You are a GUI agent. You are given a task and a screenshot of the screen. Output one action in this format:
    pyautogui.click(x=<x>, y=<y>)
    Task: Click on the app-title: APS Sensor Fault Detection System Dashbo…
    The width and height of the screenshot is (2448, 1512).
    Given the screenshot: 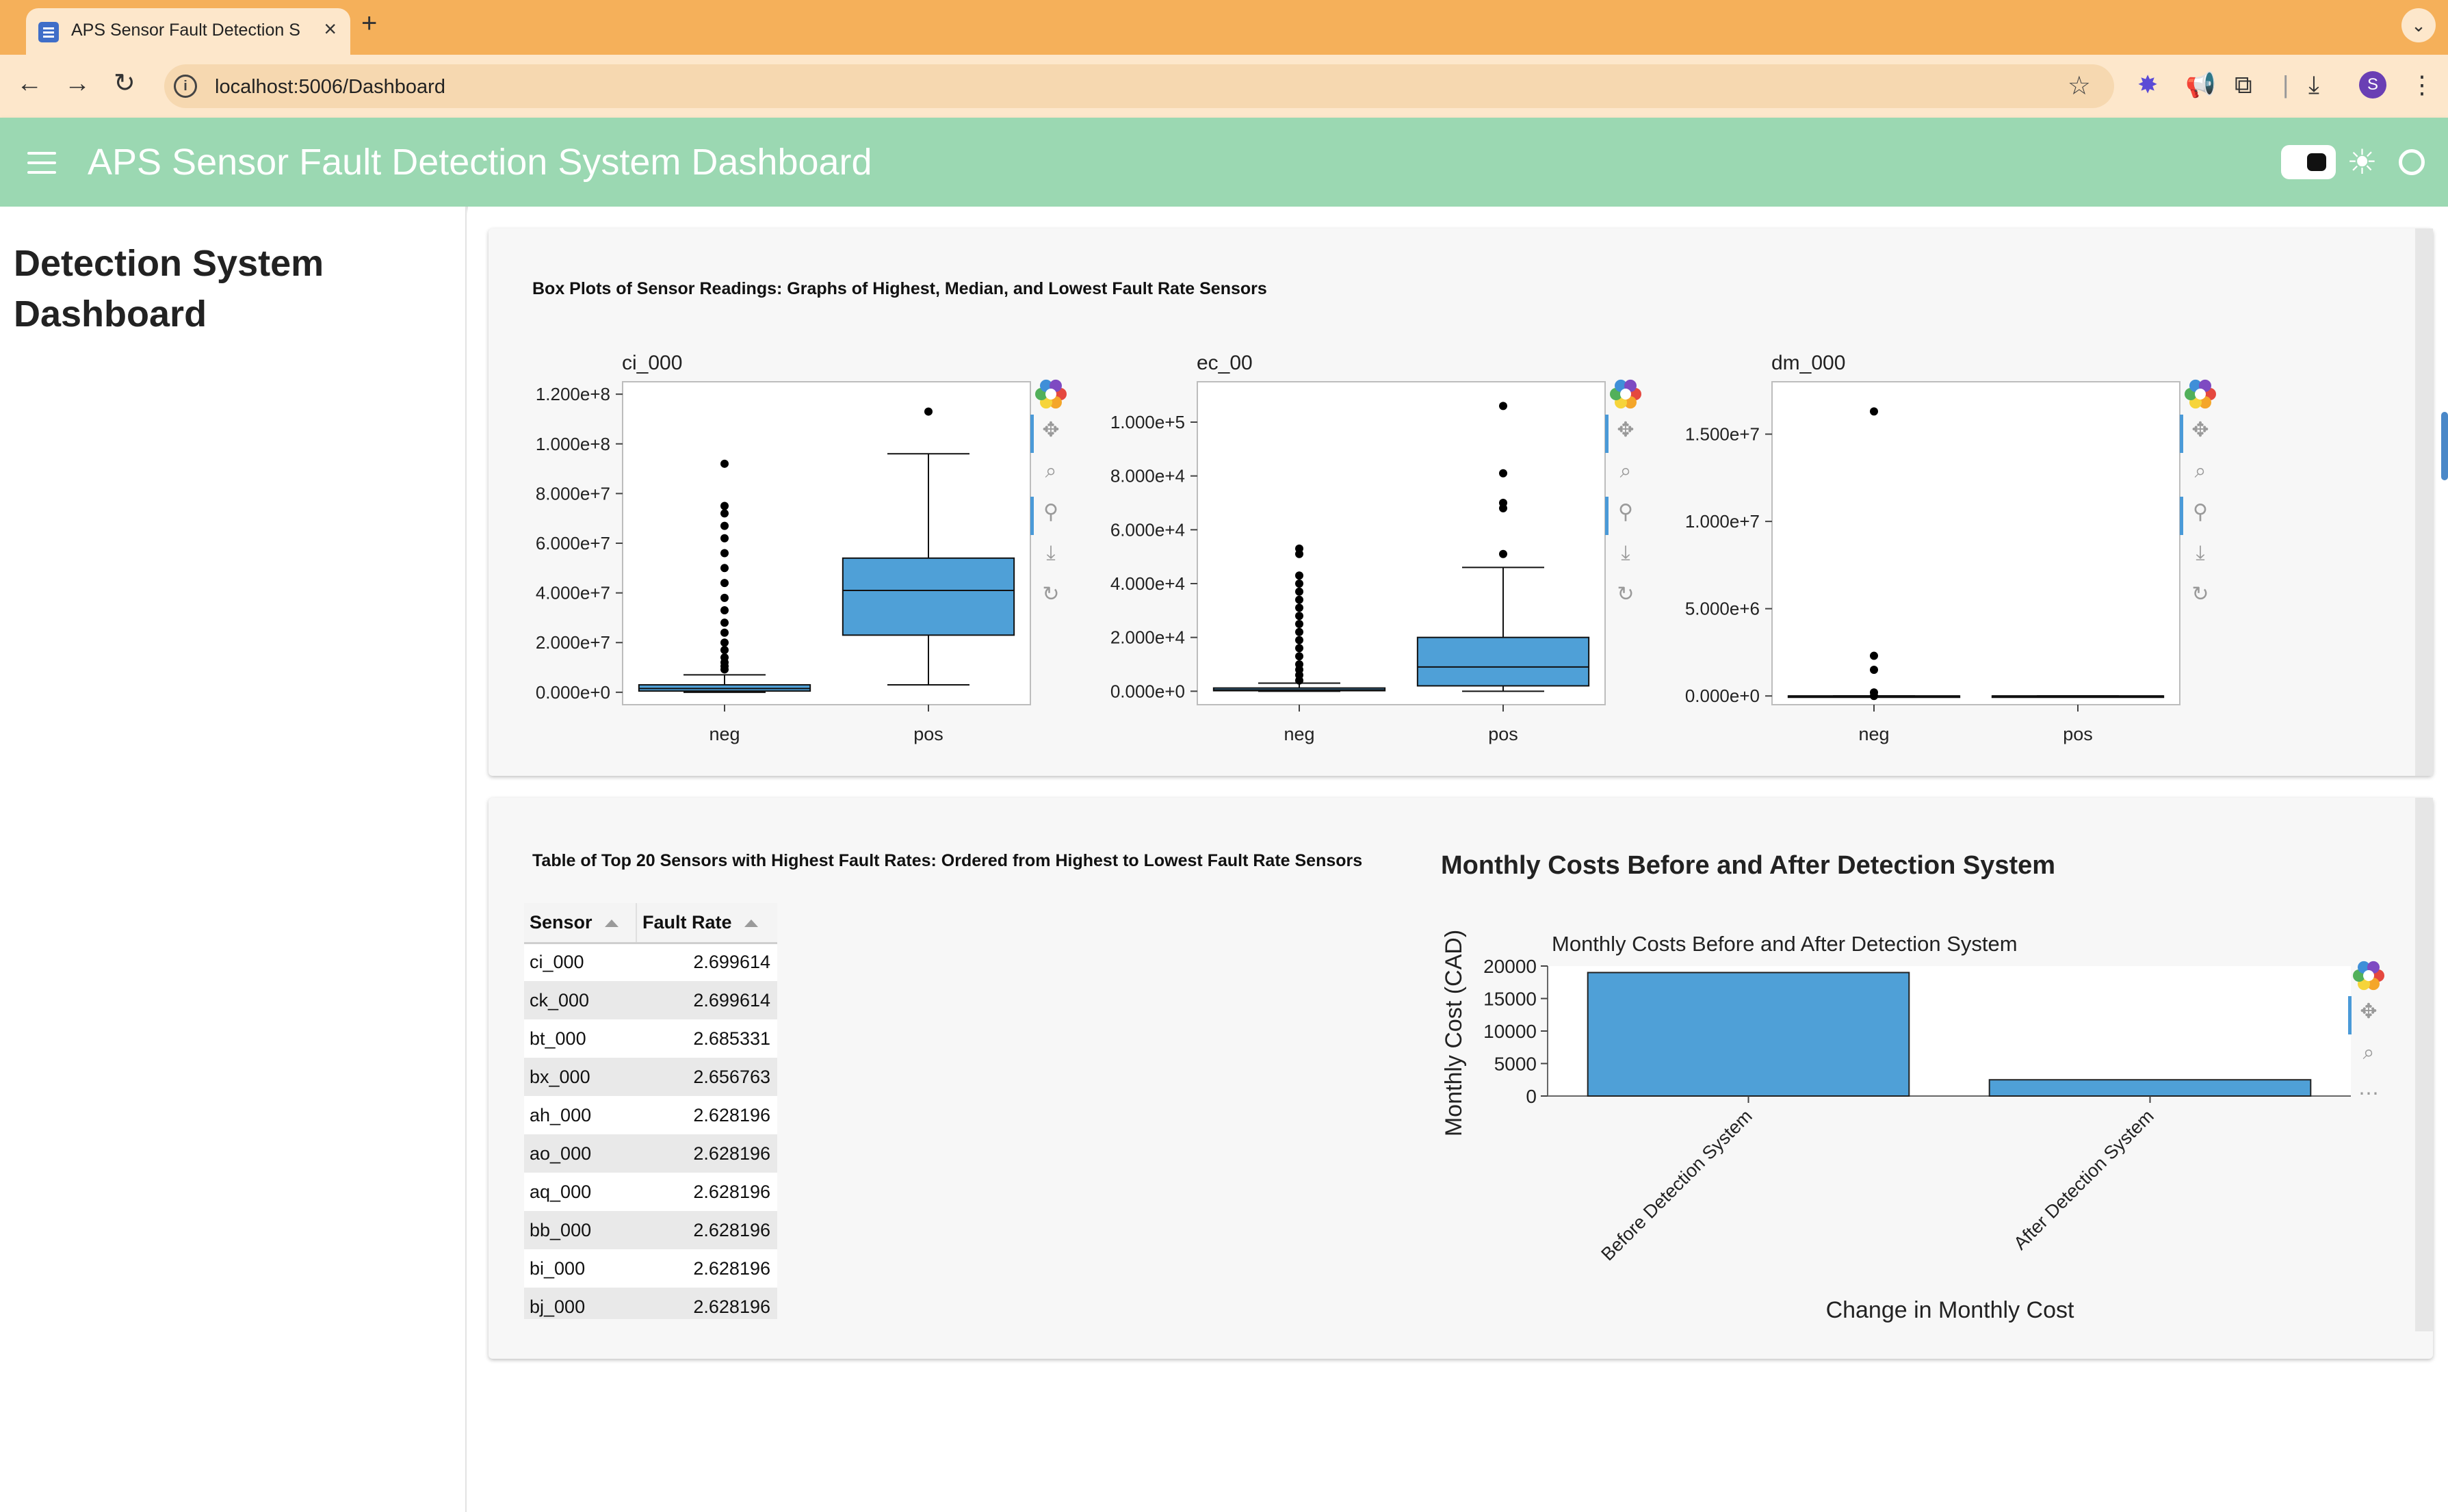 What is the action you would take?
    pyautogui.click(x=480, y=162)
    